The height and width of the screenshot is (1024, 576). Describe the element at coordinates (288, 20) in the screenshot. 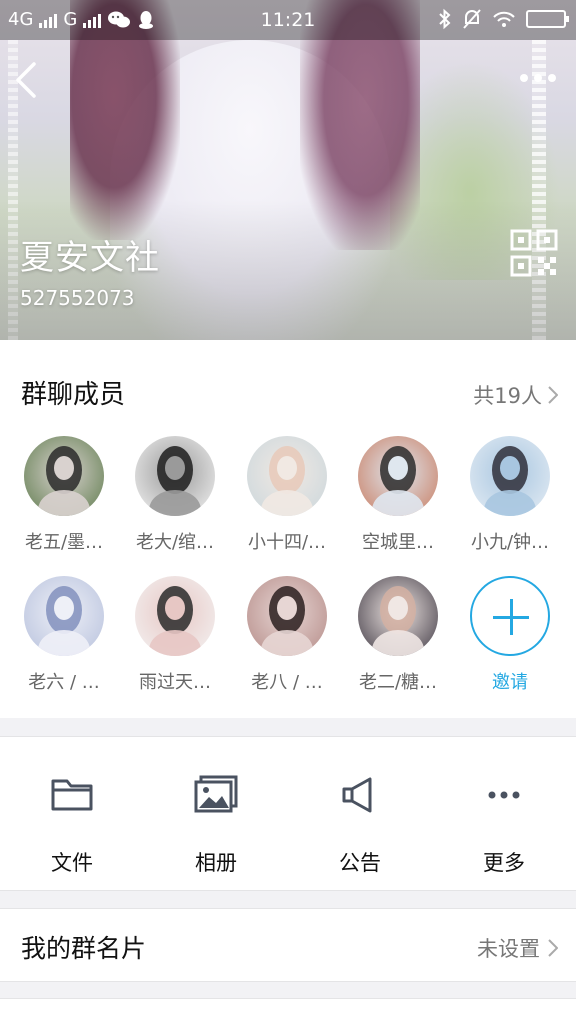

I see `status-bar: 4G G 11:21` at that location.